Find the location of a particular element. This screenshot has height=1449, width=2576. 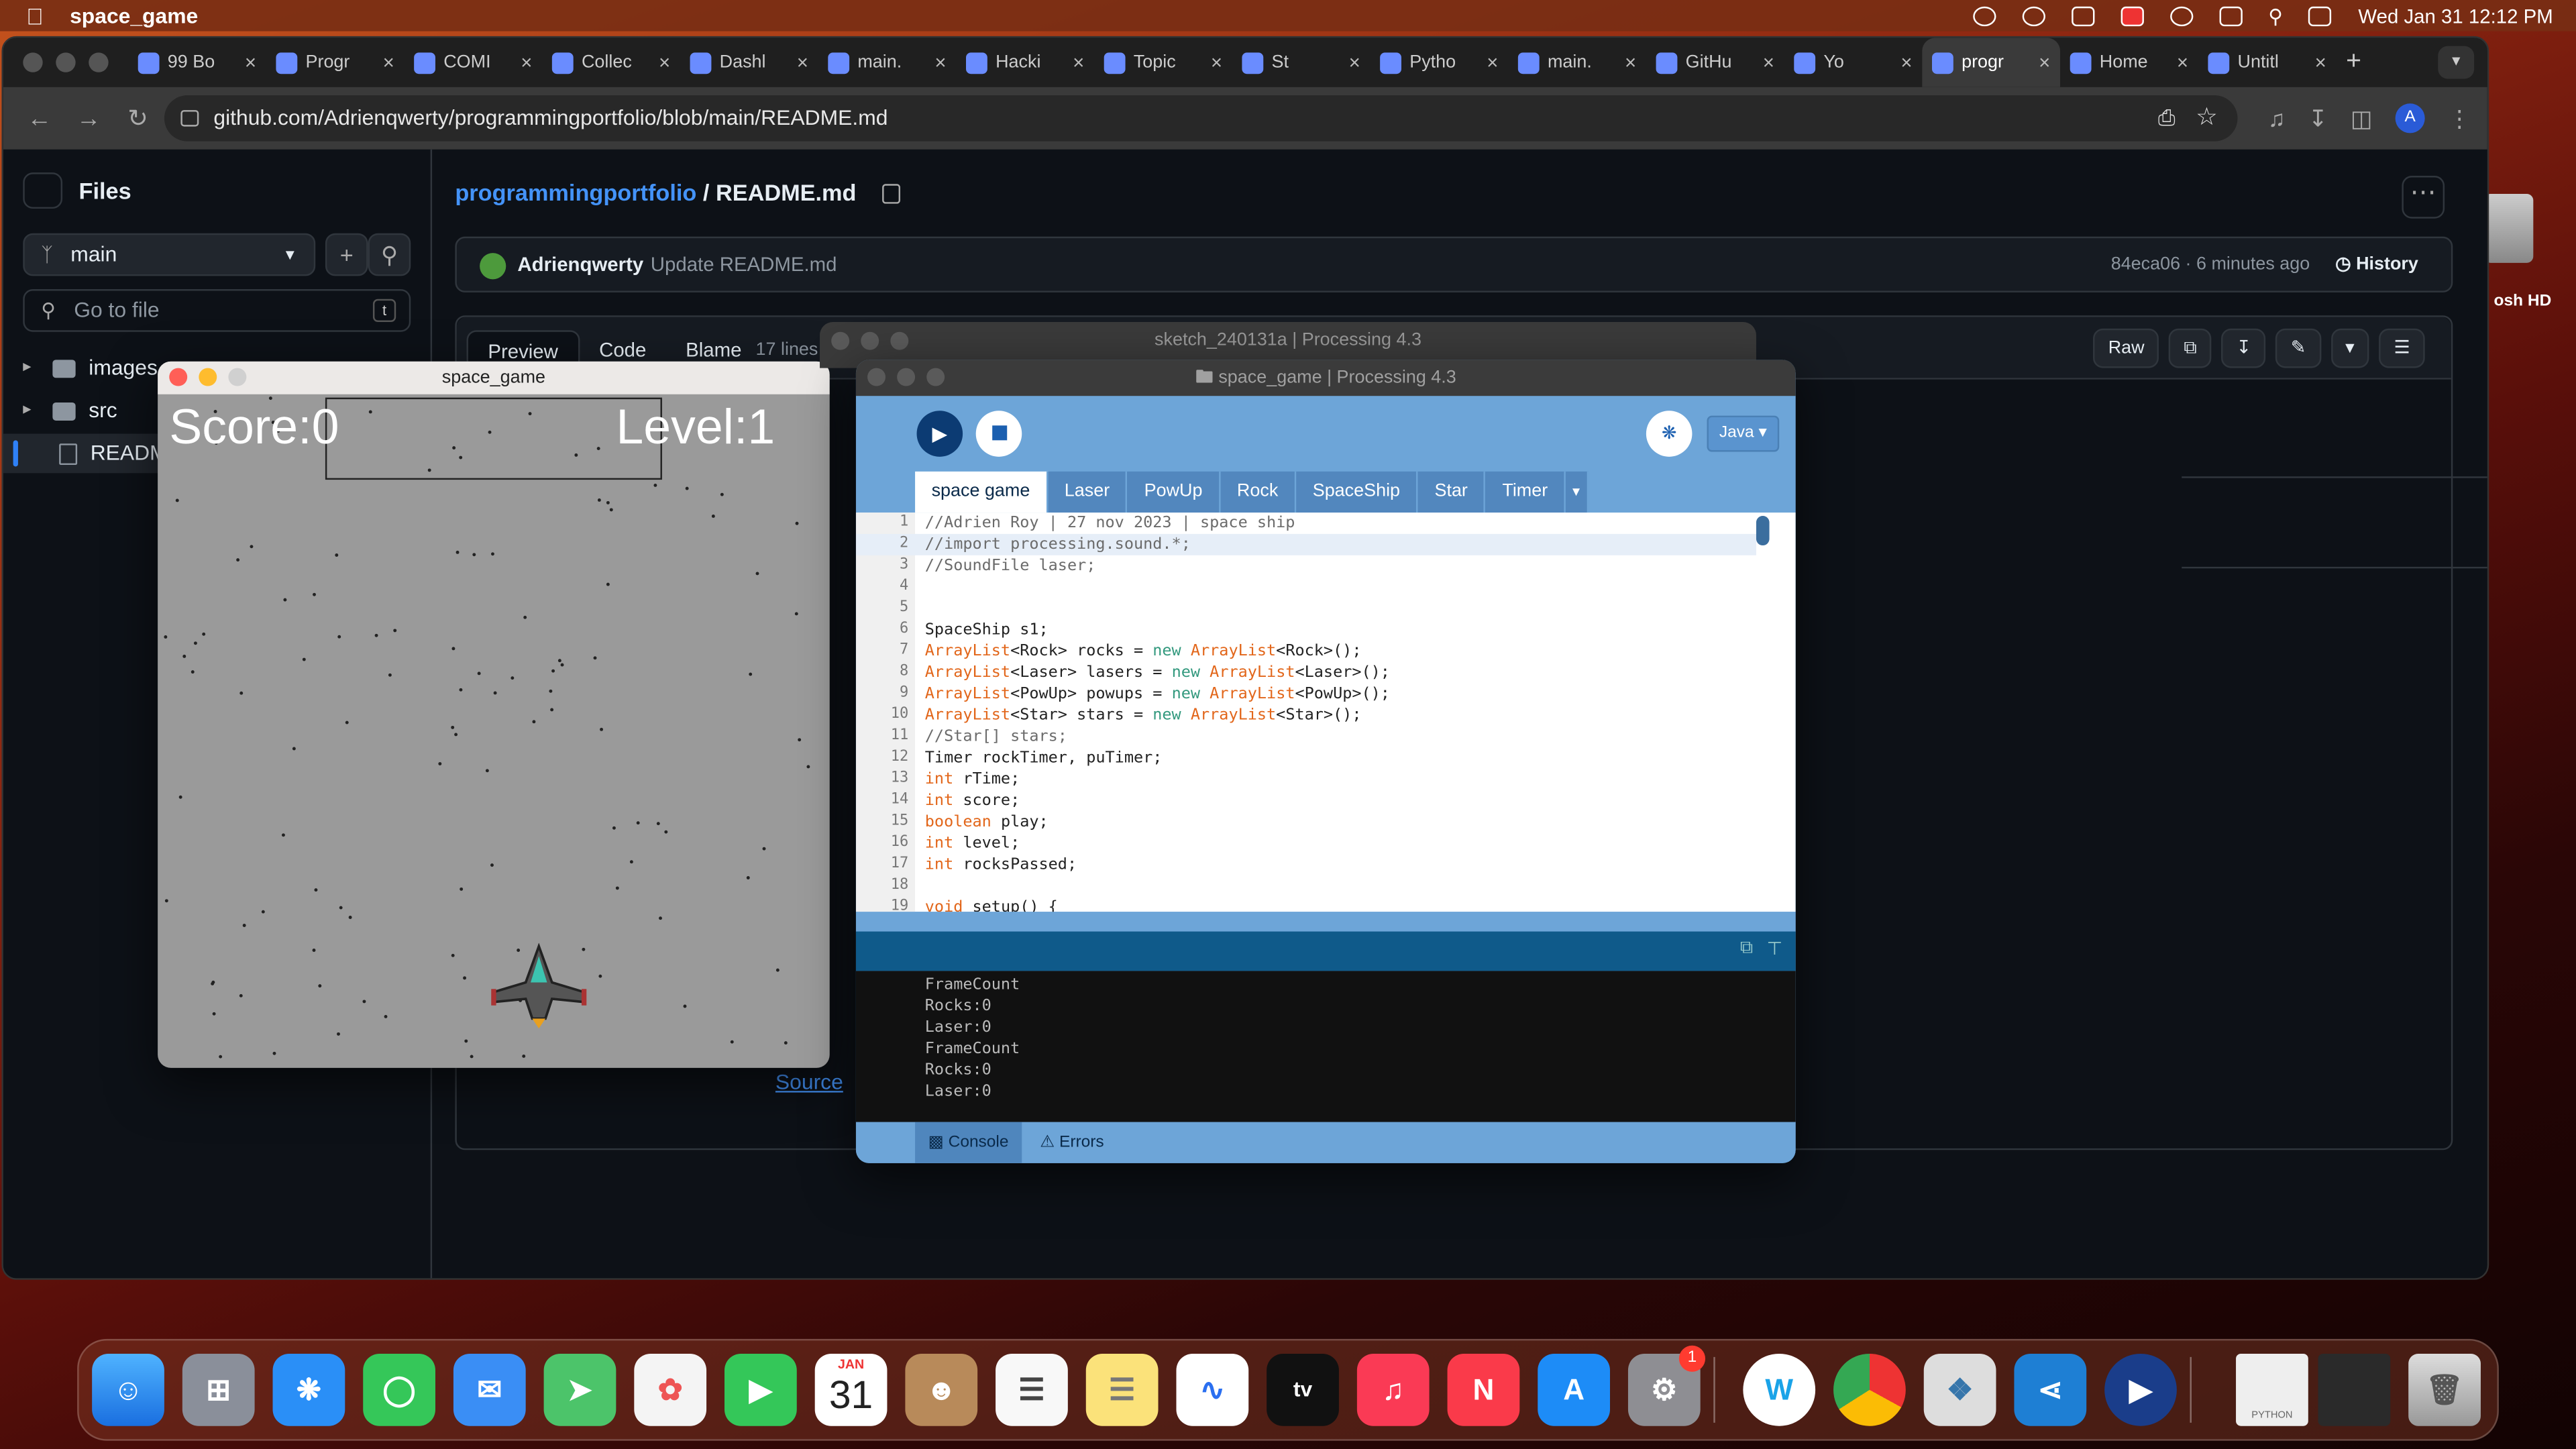

browser-tab: Yo × is located at coordinates (1853, 62).